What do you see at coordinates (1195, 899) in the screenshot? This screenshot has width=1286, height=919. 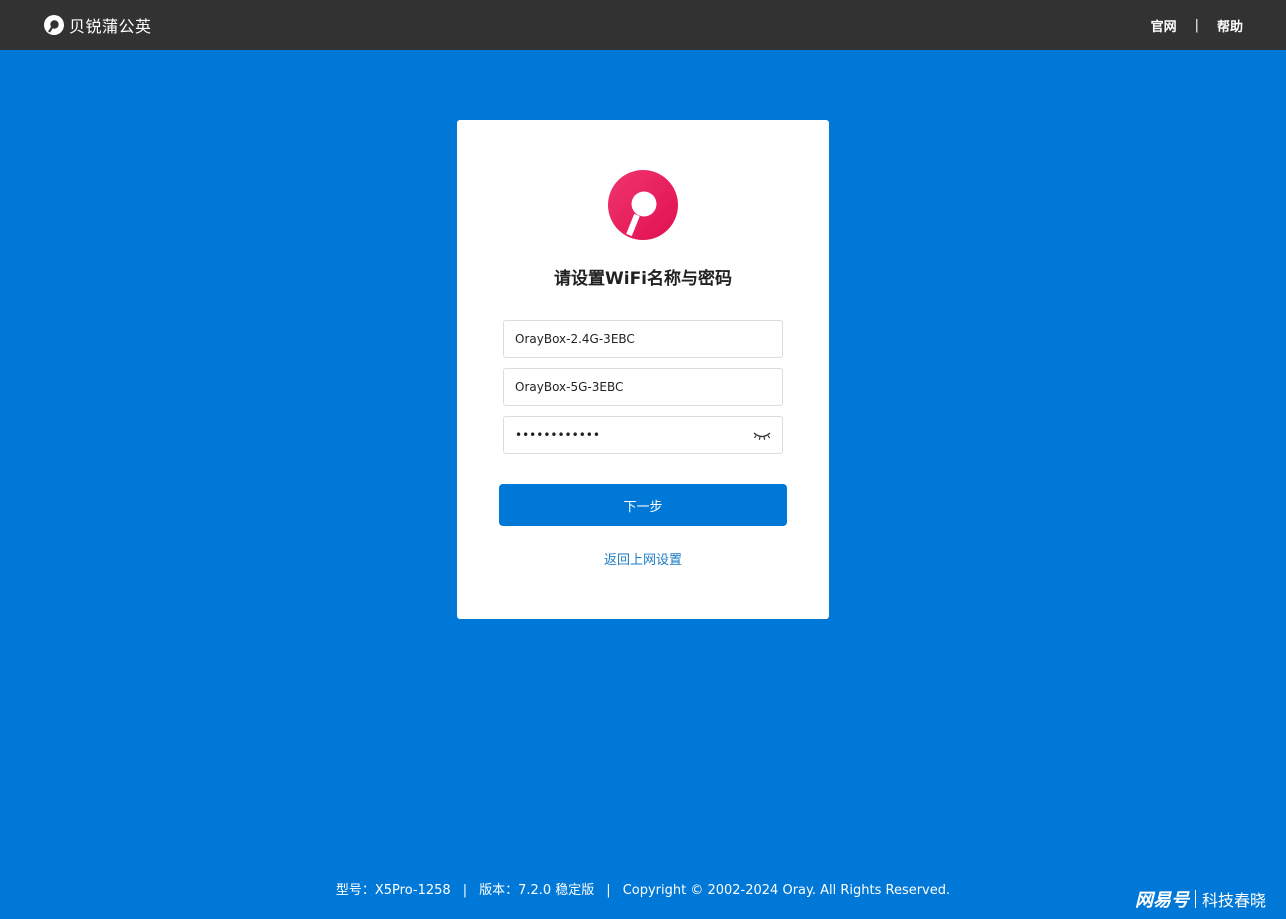 I see `watermark-divider` at bounding box center [1195, 899].